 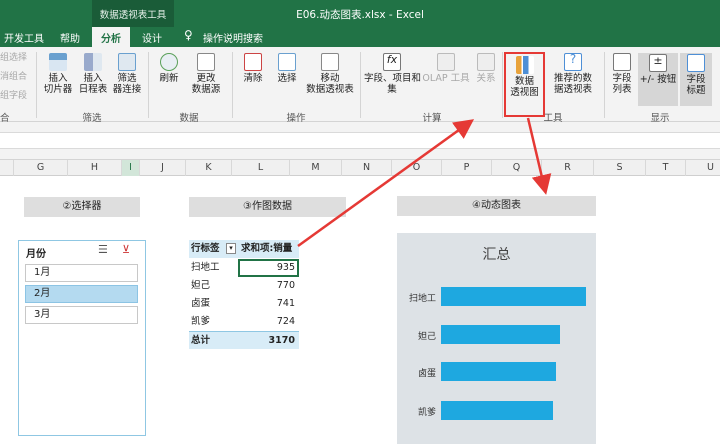 I want to click on annotation-arrows, so click(x=424, y=182).